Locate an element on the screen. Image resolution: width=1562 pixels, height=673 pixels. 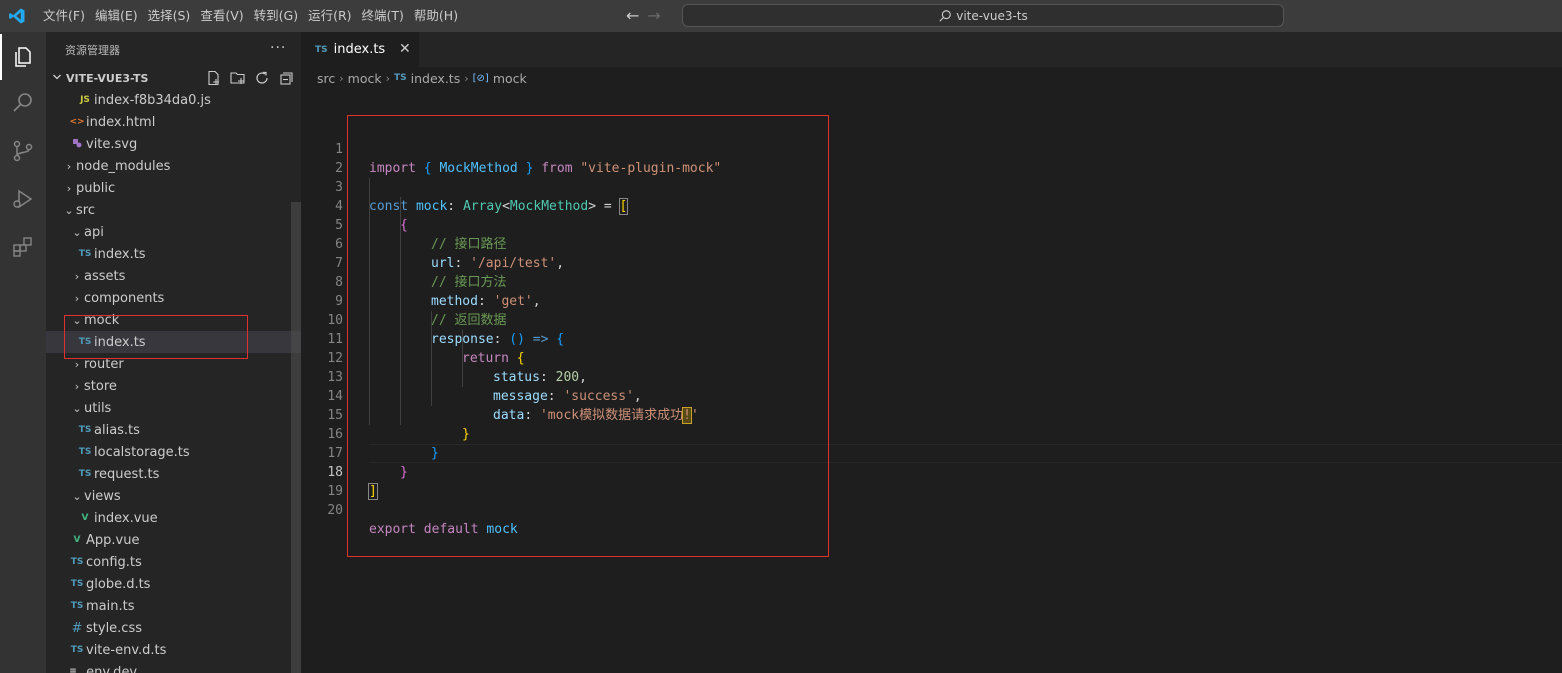
mock-folder-highlight is located at coordinates (156, 337).